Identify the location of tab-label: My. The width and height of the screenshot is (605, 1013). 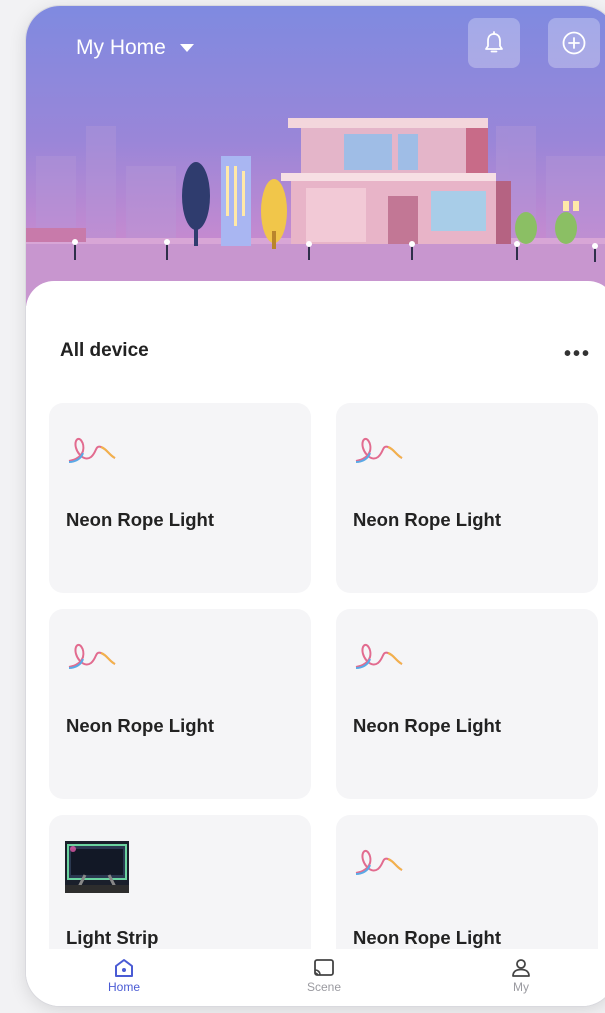
(521, 987).